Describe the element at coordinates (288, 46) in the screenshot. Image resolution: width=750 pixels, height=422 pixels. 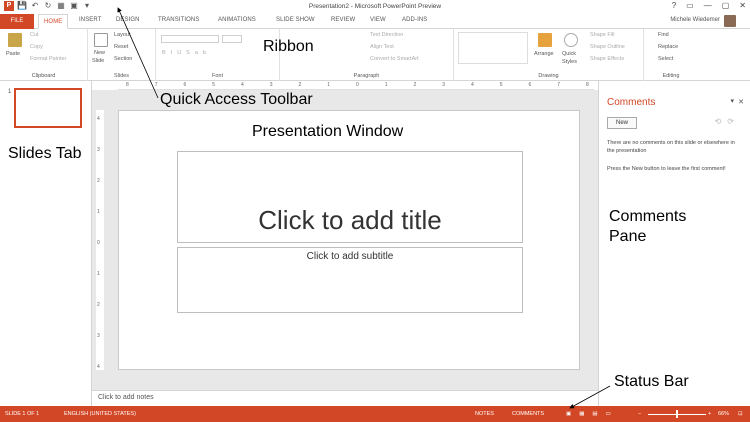
I see `ribbon-annotation: Ribbon` at that location.